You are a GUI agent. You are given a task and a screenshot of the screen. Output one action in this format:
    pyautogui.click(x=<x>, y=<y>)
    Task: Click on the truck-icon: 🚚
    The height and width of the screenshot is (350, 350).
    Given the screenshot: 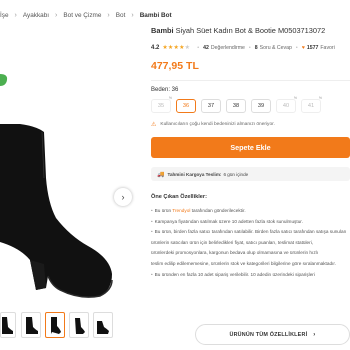 What is the action you would take?
    pyautogui.click(x=161, y=174)
    